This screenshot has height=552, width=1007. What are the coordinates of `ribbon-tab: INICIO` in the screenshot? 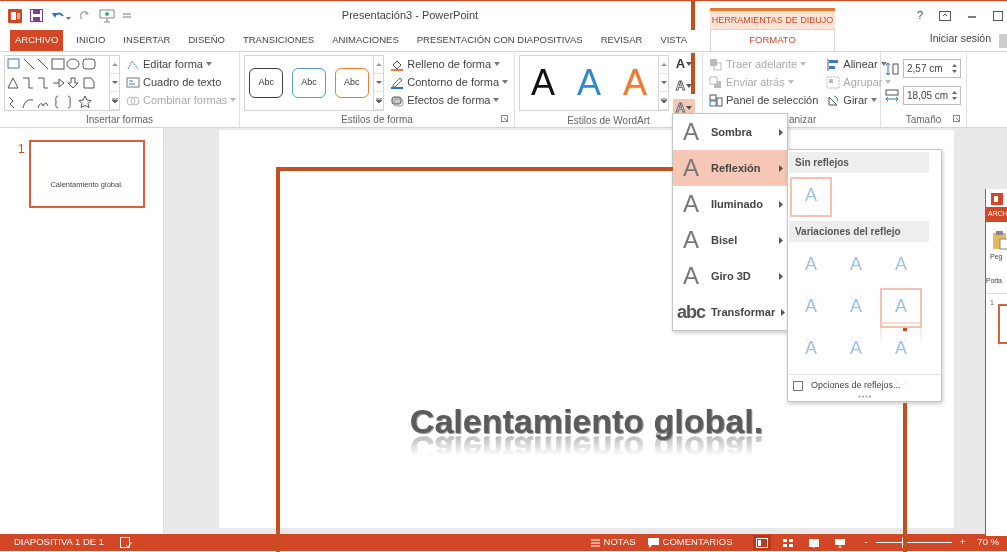 It's located at (91, 40).